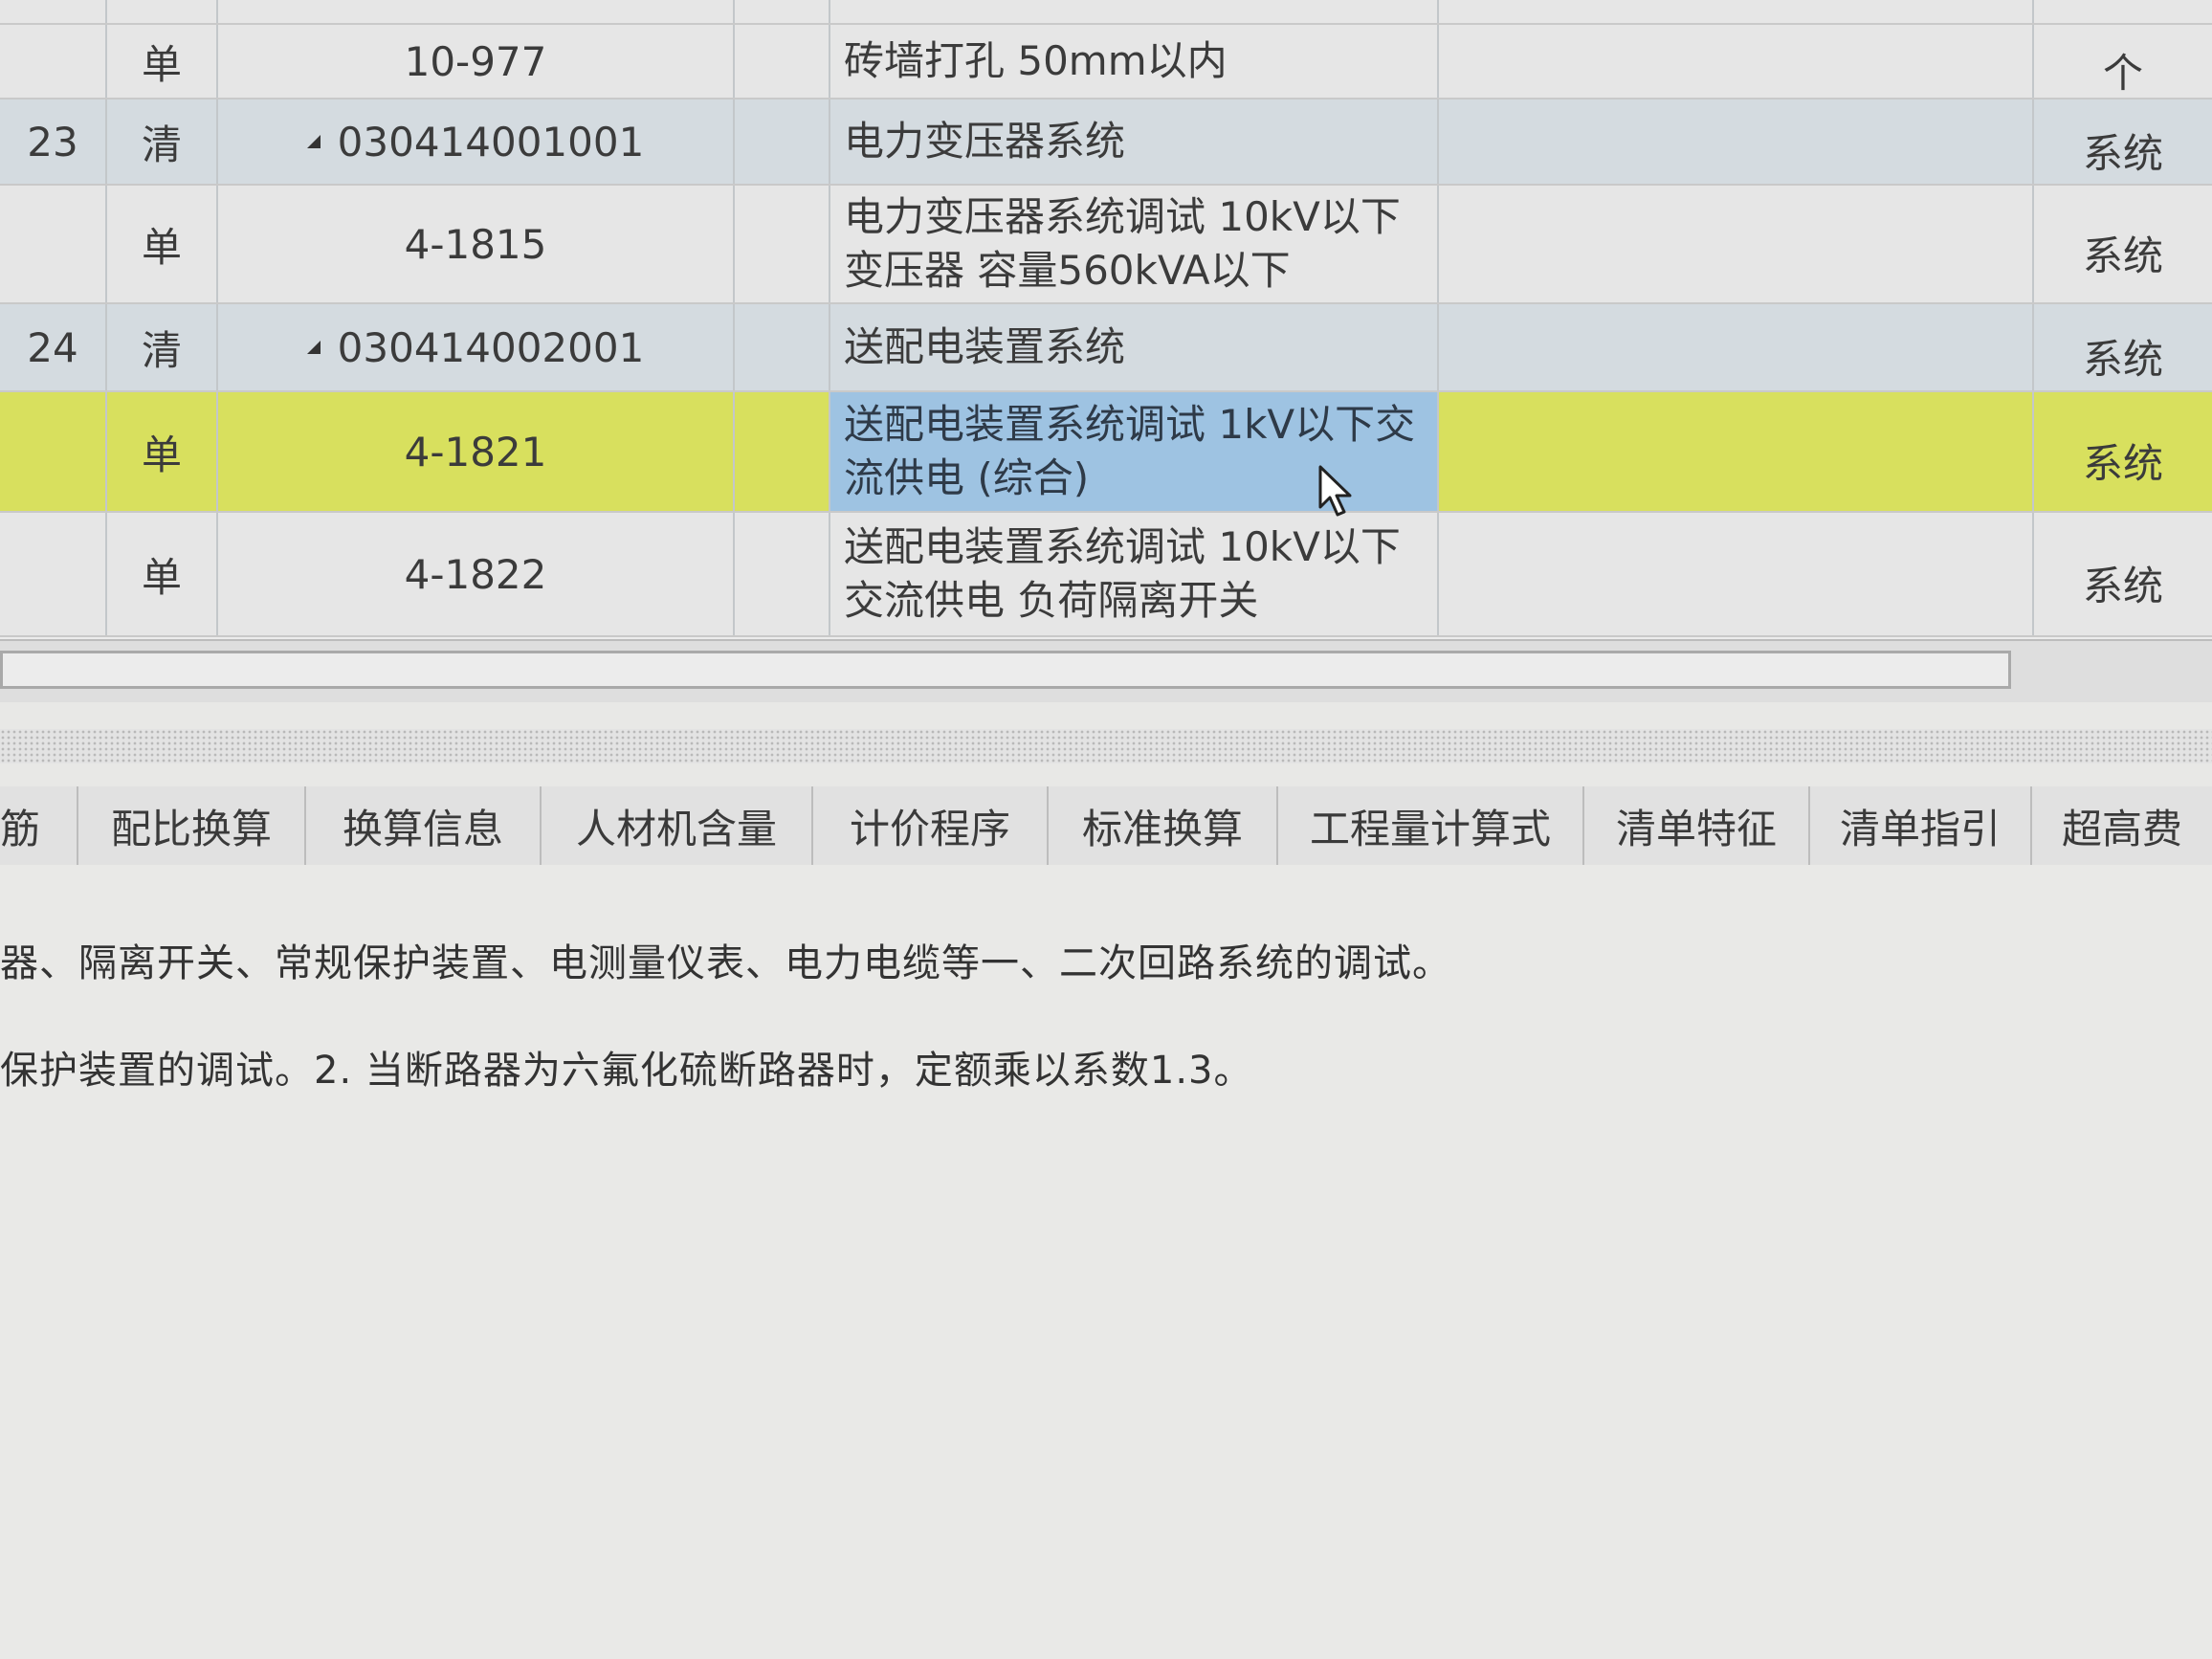 This screenshot has width=2212, height=1659. What do you see at coordinates (476, 11) in the screenshot?
I see `row-code-cell` at bounding box center [476, 11].